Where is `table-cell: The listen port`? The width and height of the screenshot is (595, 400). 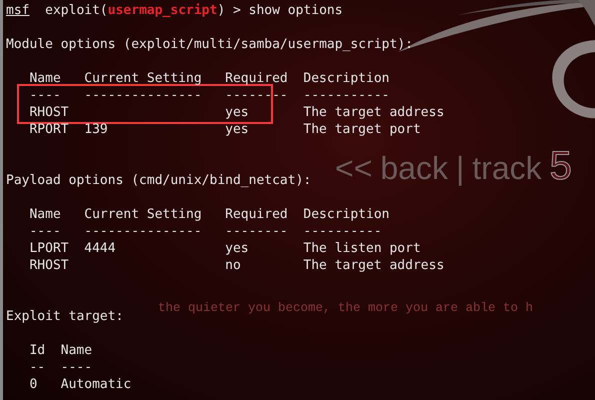 table-cell: The listen port is located at coordinates (362, 248).